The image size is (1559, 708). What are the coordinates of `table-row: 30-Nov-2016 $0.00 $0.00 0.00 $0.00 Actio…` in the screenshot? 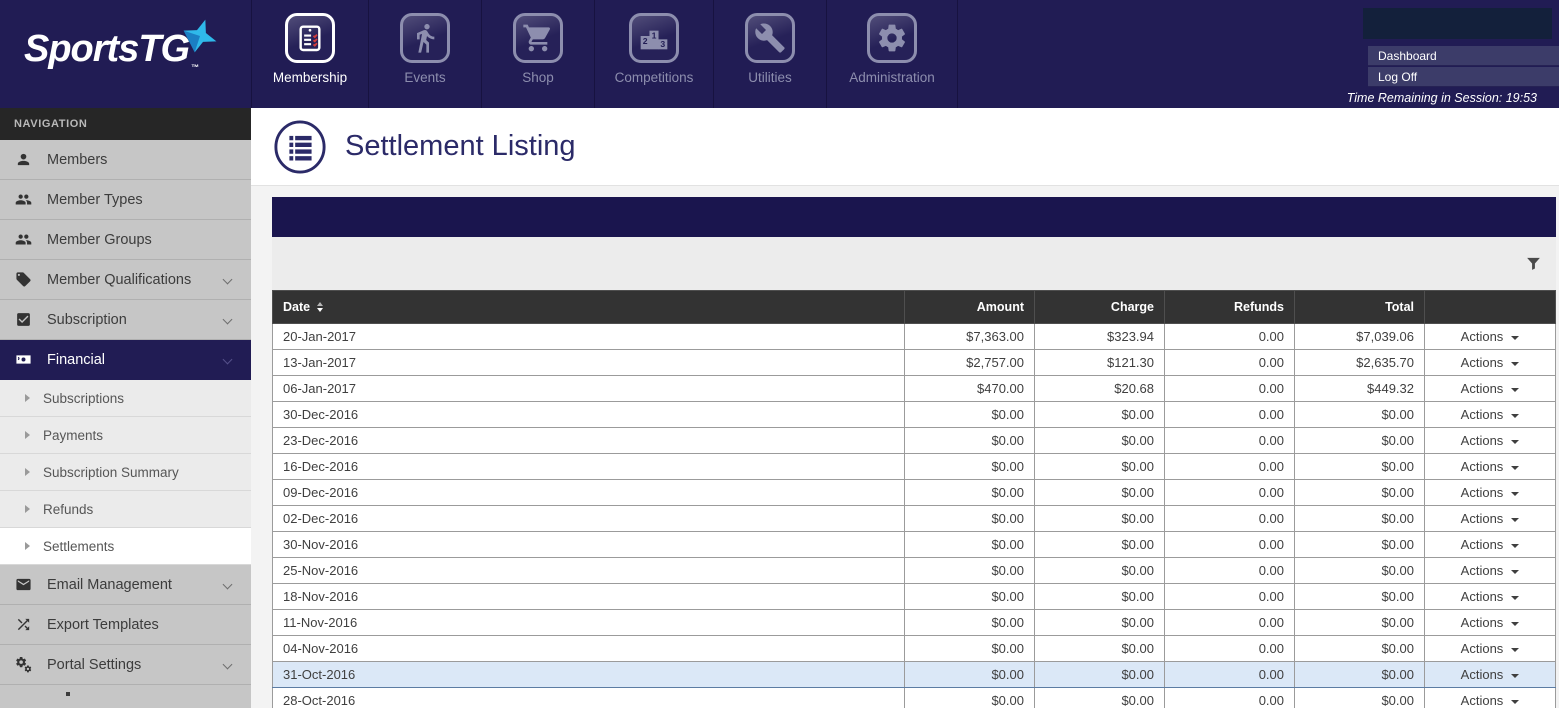 It's located at (914, 544).